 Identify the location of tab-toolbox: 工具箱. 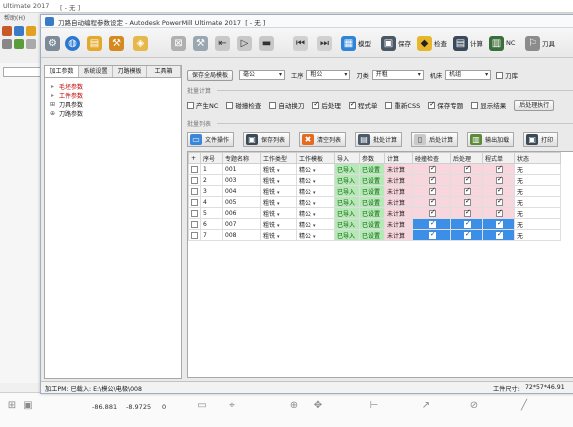
(164, 71).